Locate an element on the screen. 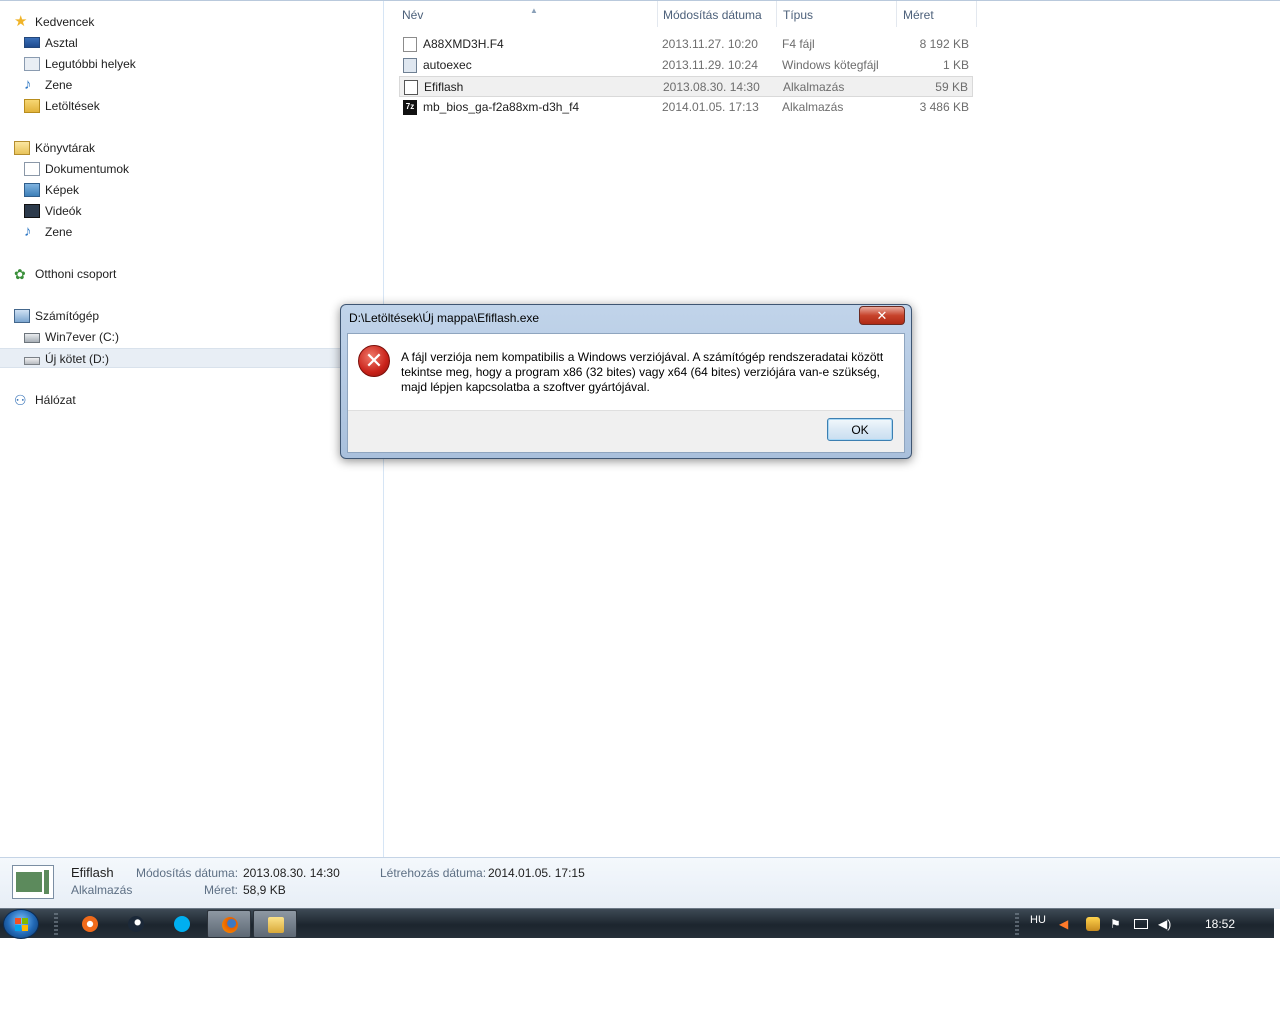 The width and height of the screenshot is (1280, 1024). file-size: 59 KB is located at coordinates (951, 87).